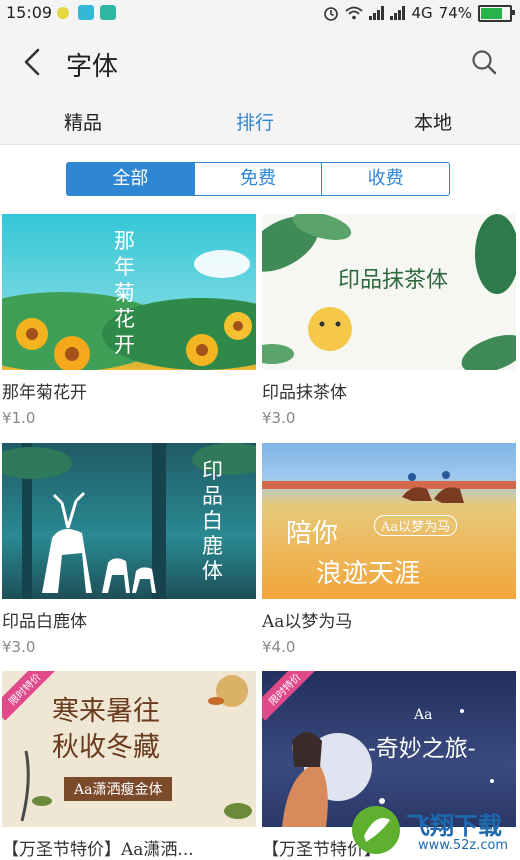 This screenshot has width=520, height=860. I want to click on signal-strength-icon, so click(377, 13).